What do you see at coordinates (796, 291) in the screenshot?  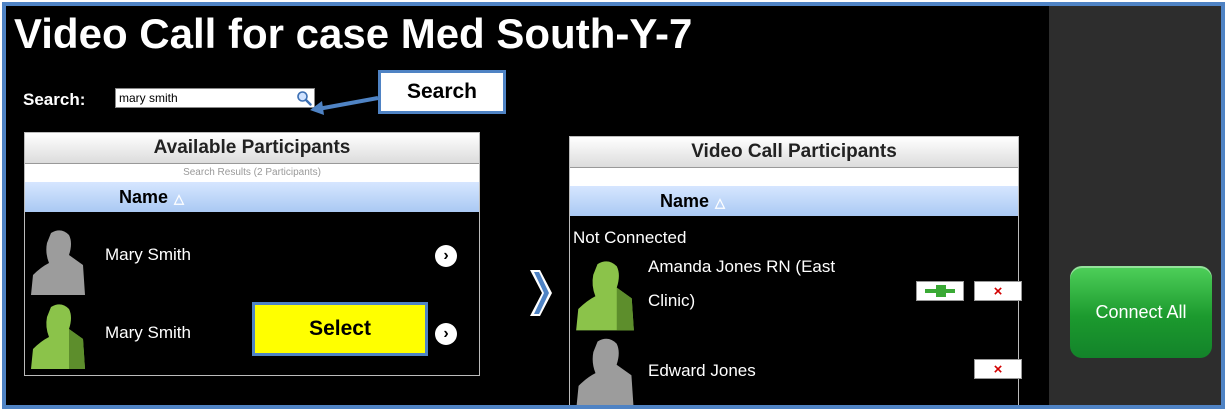 I see `list-item: Amanda Jones RN (East Clinic) ×` at bounding box center [796, 291].